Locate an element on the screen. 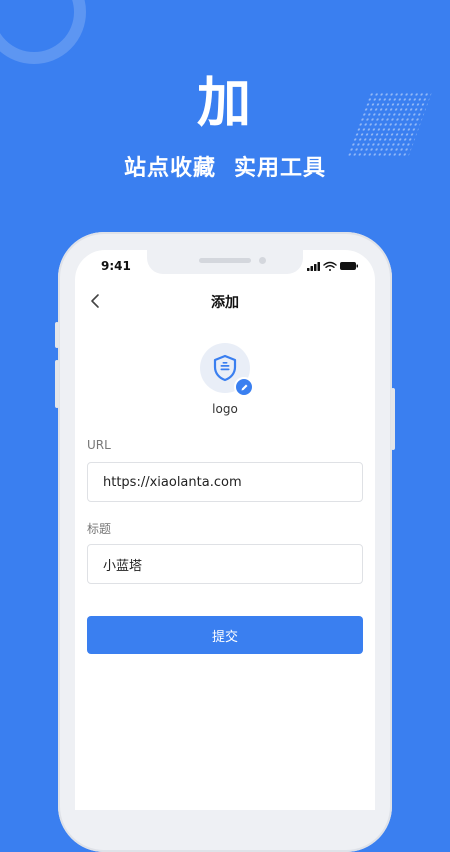 The image size is (450, 852). phone-notch is located at coordinates (225, 262).